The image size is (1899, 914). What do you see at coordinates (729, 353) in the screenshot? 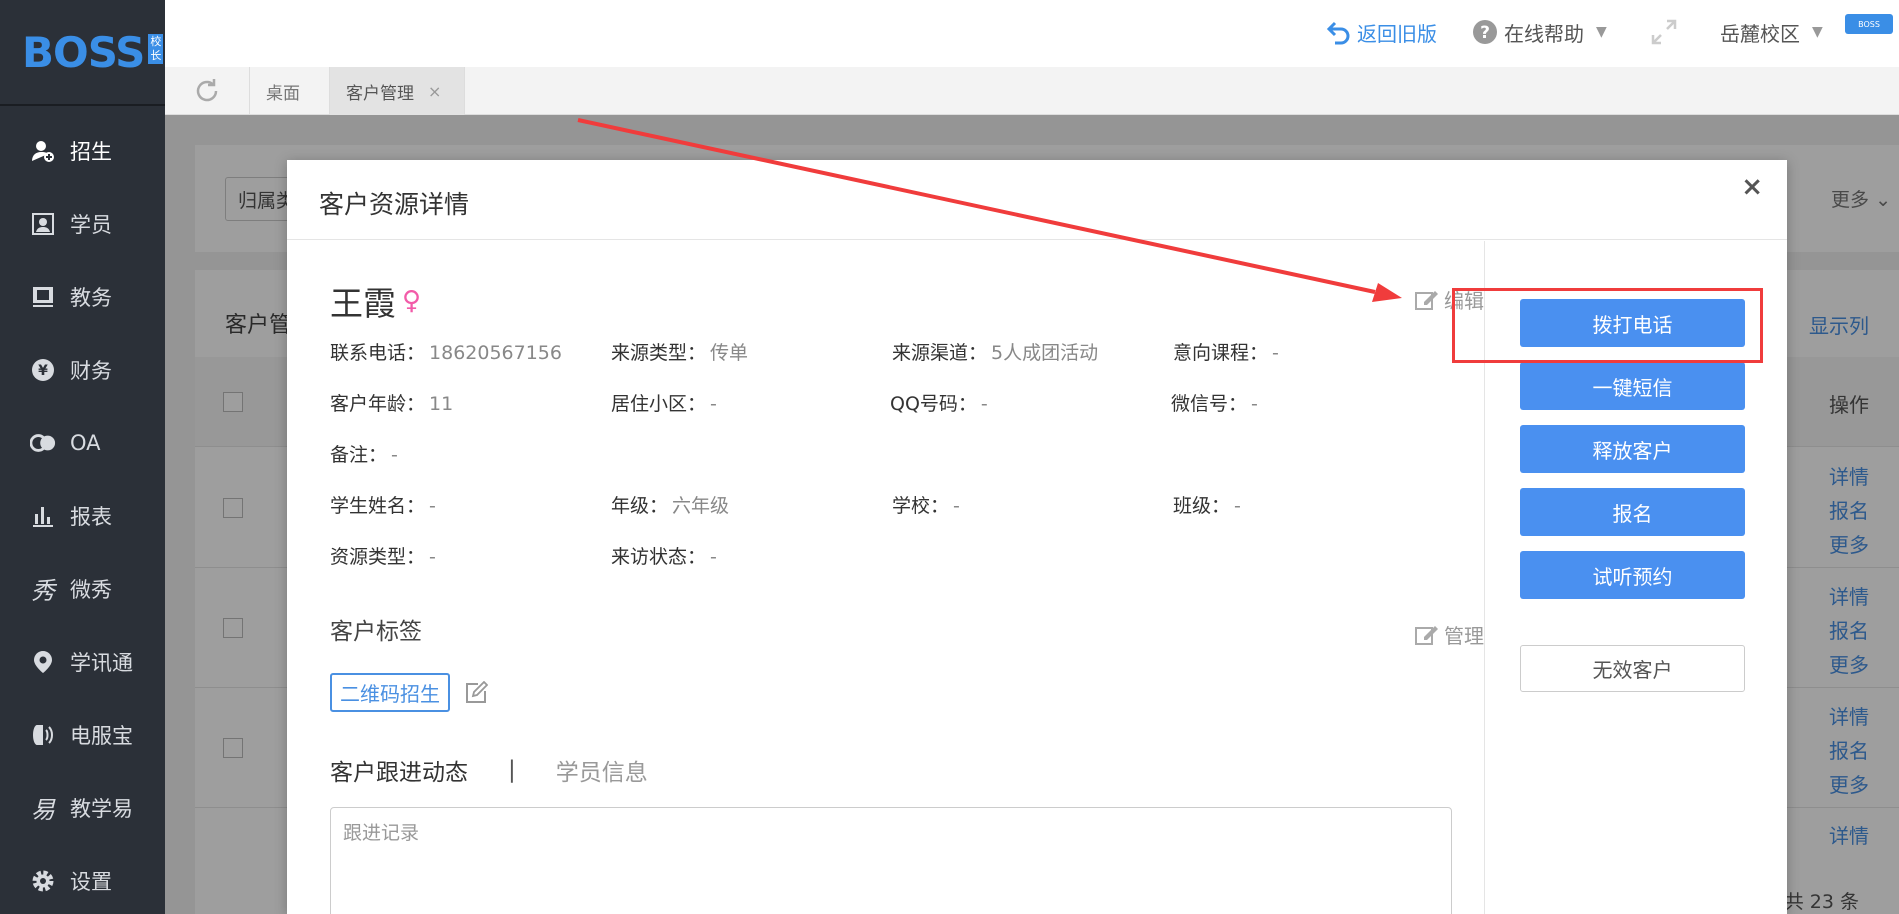
I see `source-type-value: 传单` at bounding box center [729, 353].